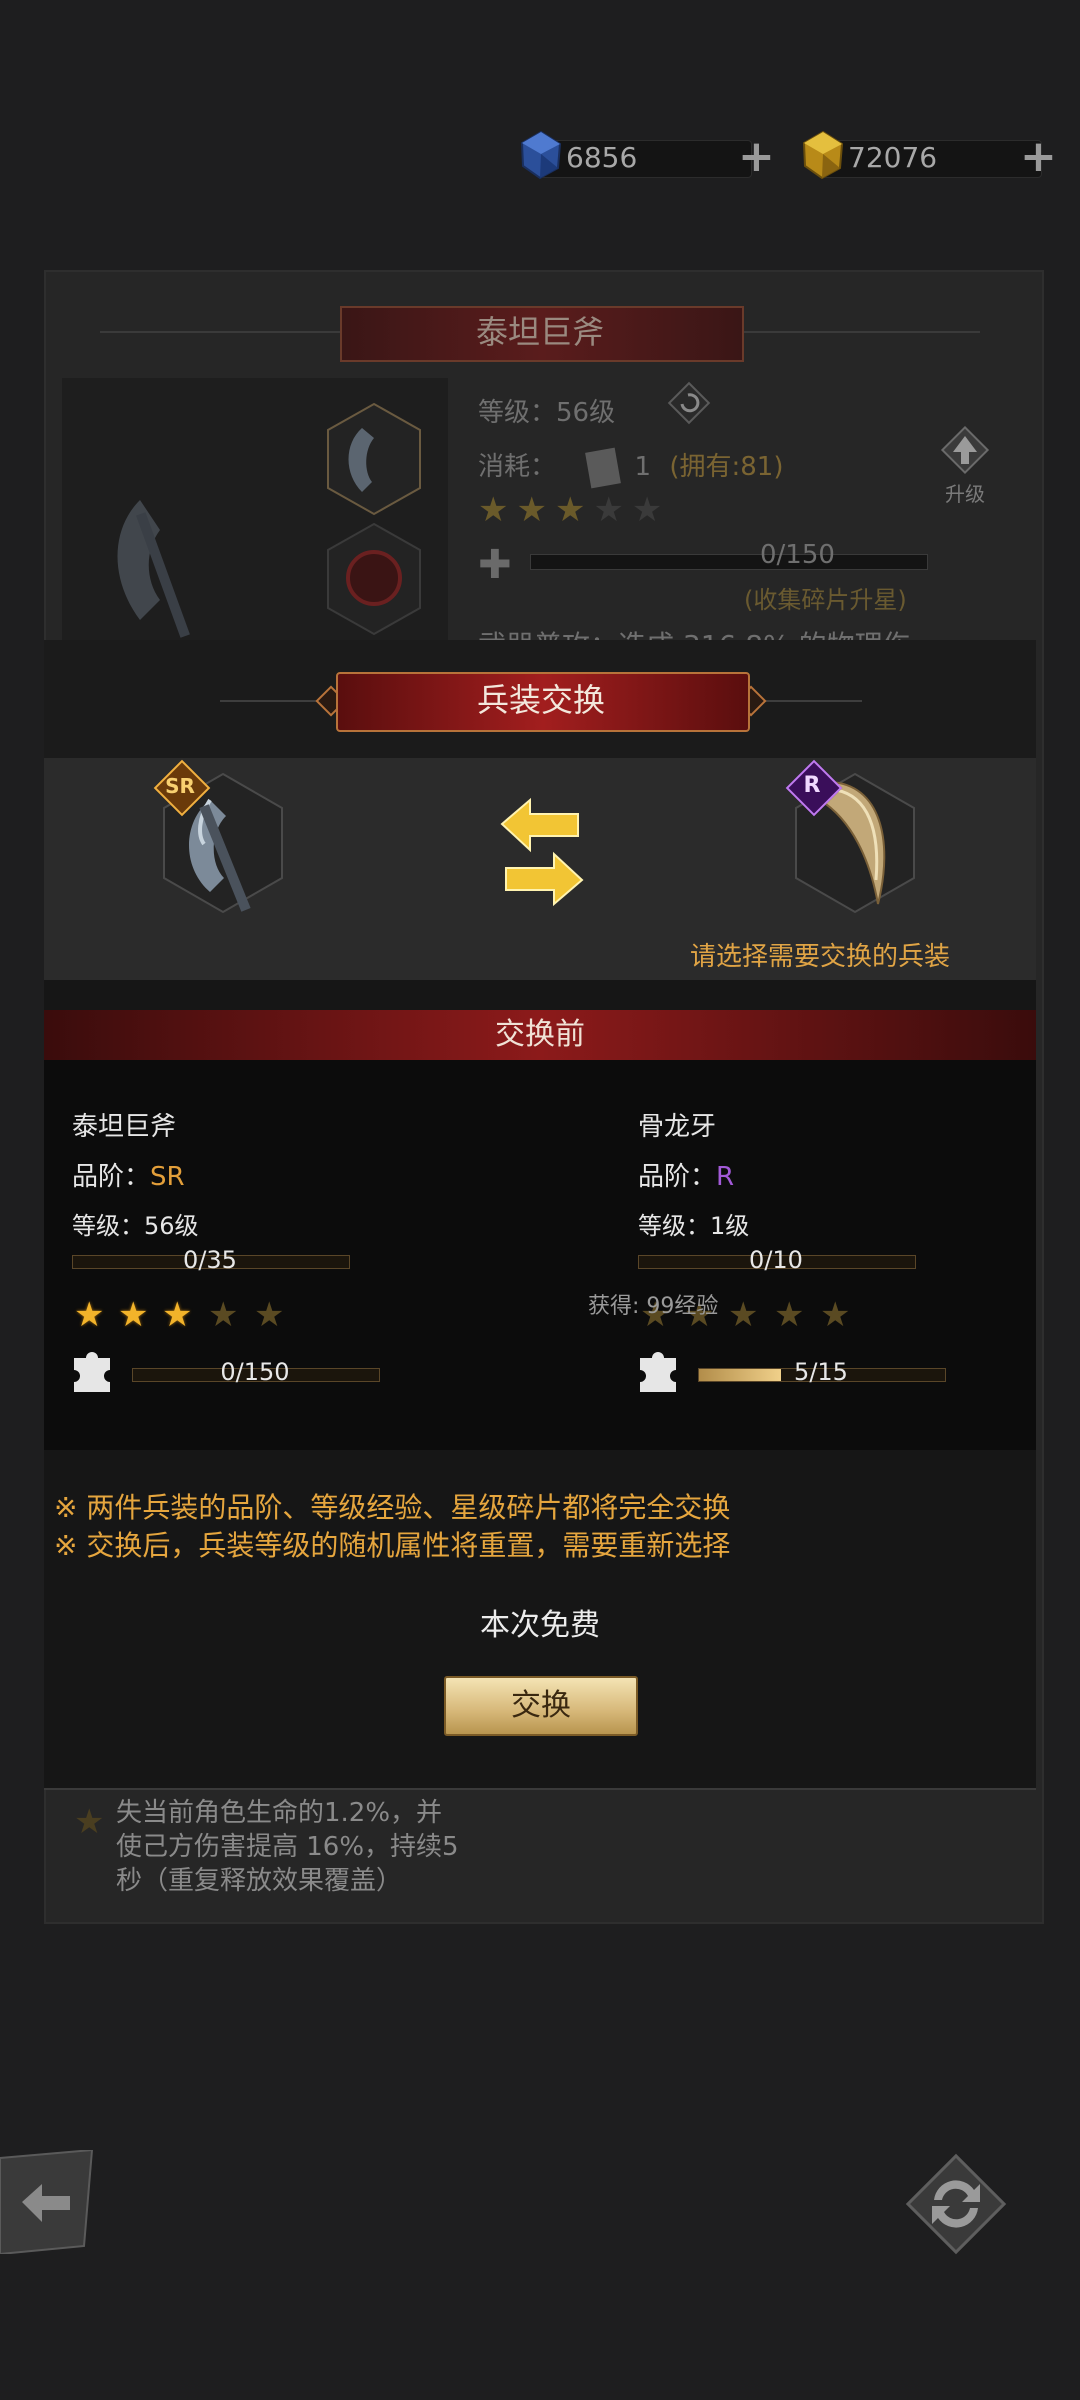  I want to click on gold-crystal-icon, so click(823, 155).